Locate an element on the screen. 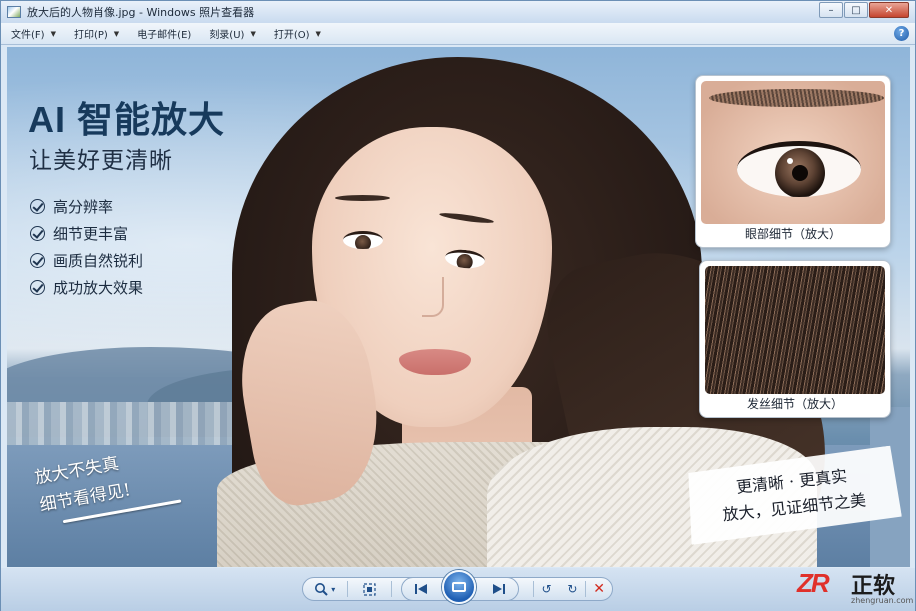 This screenshot has height=611, width=916. hair-detail-caption: 发丝细节（放大） is located at coordinates (794, 404).